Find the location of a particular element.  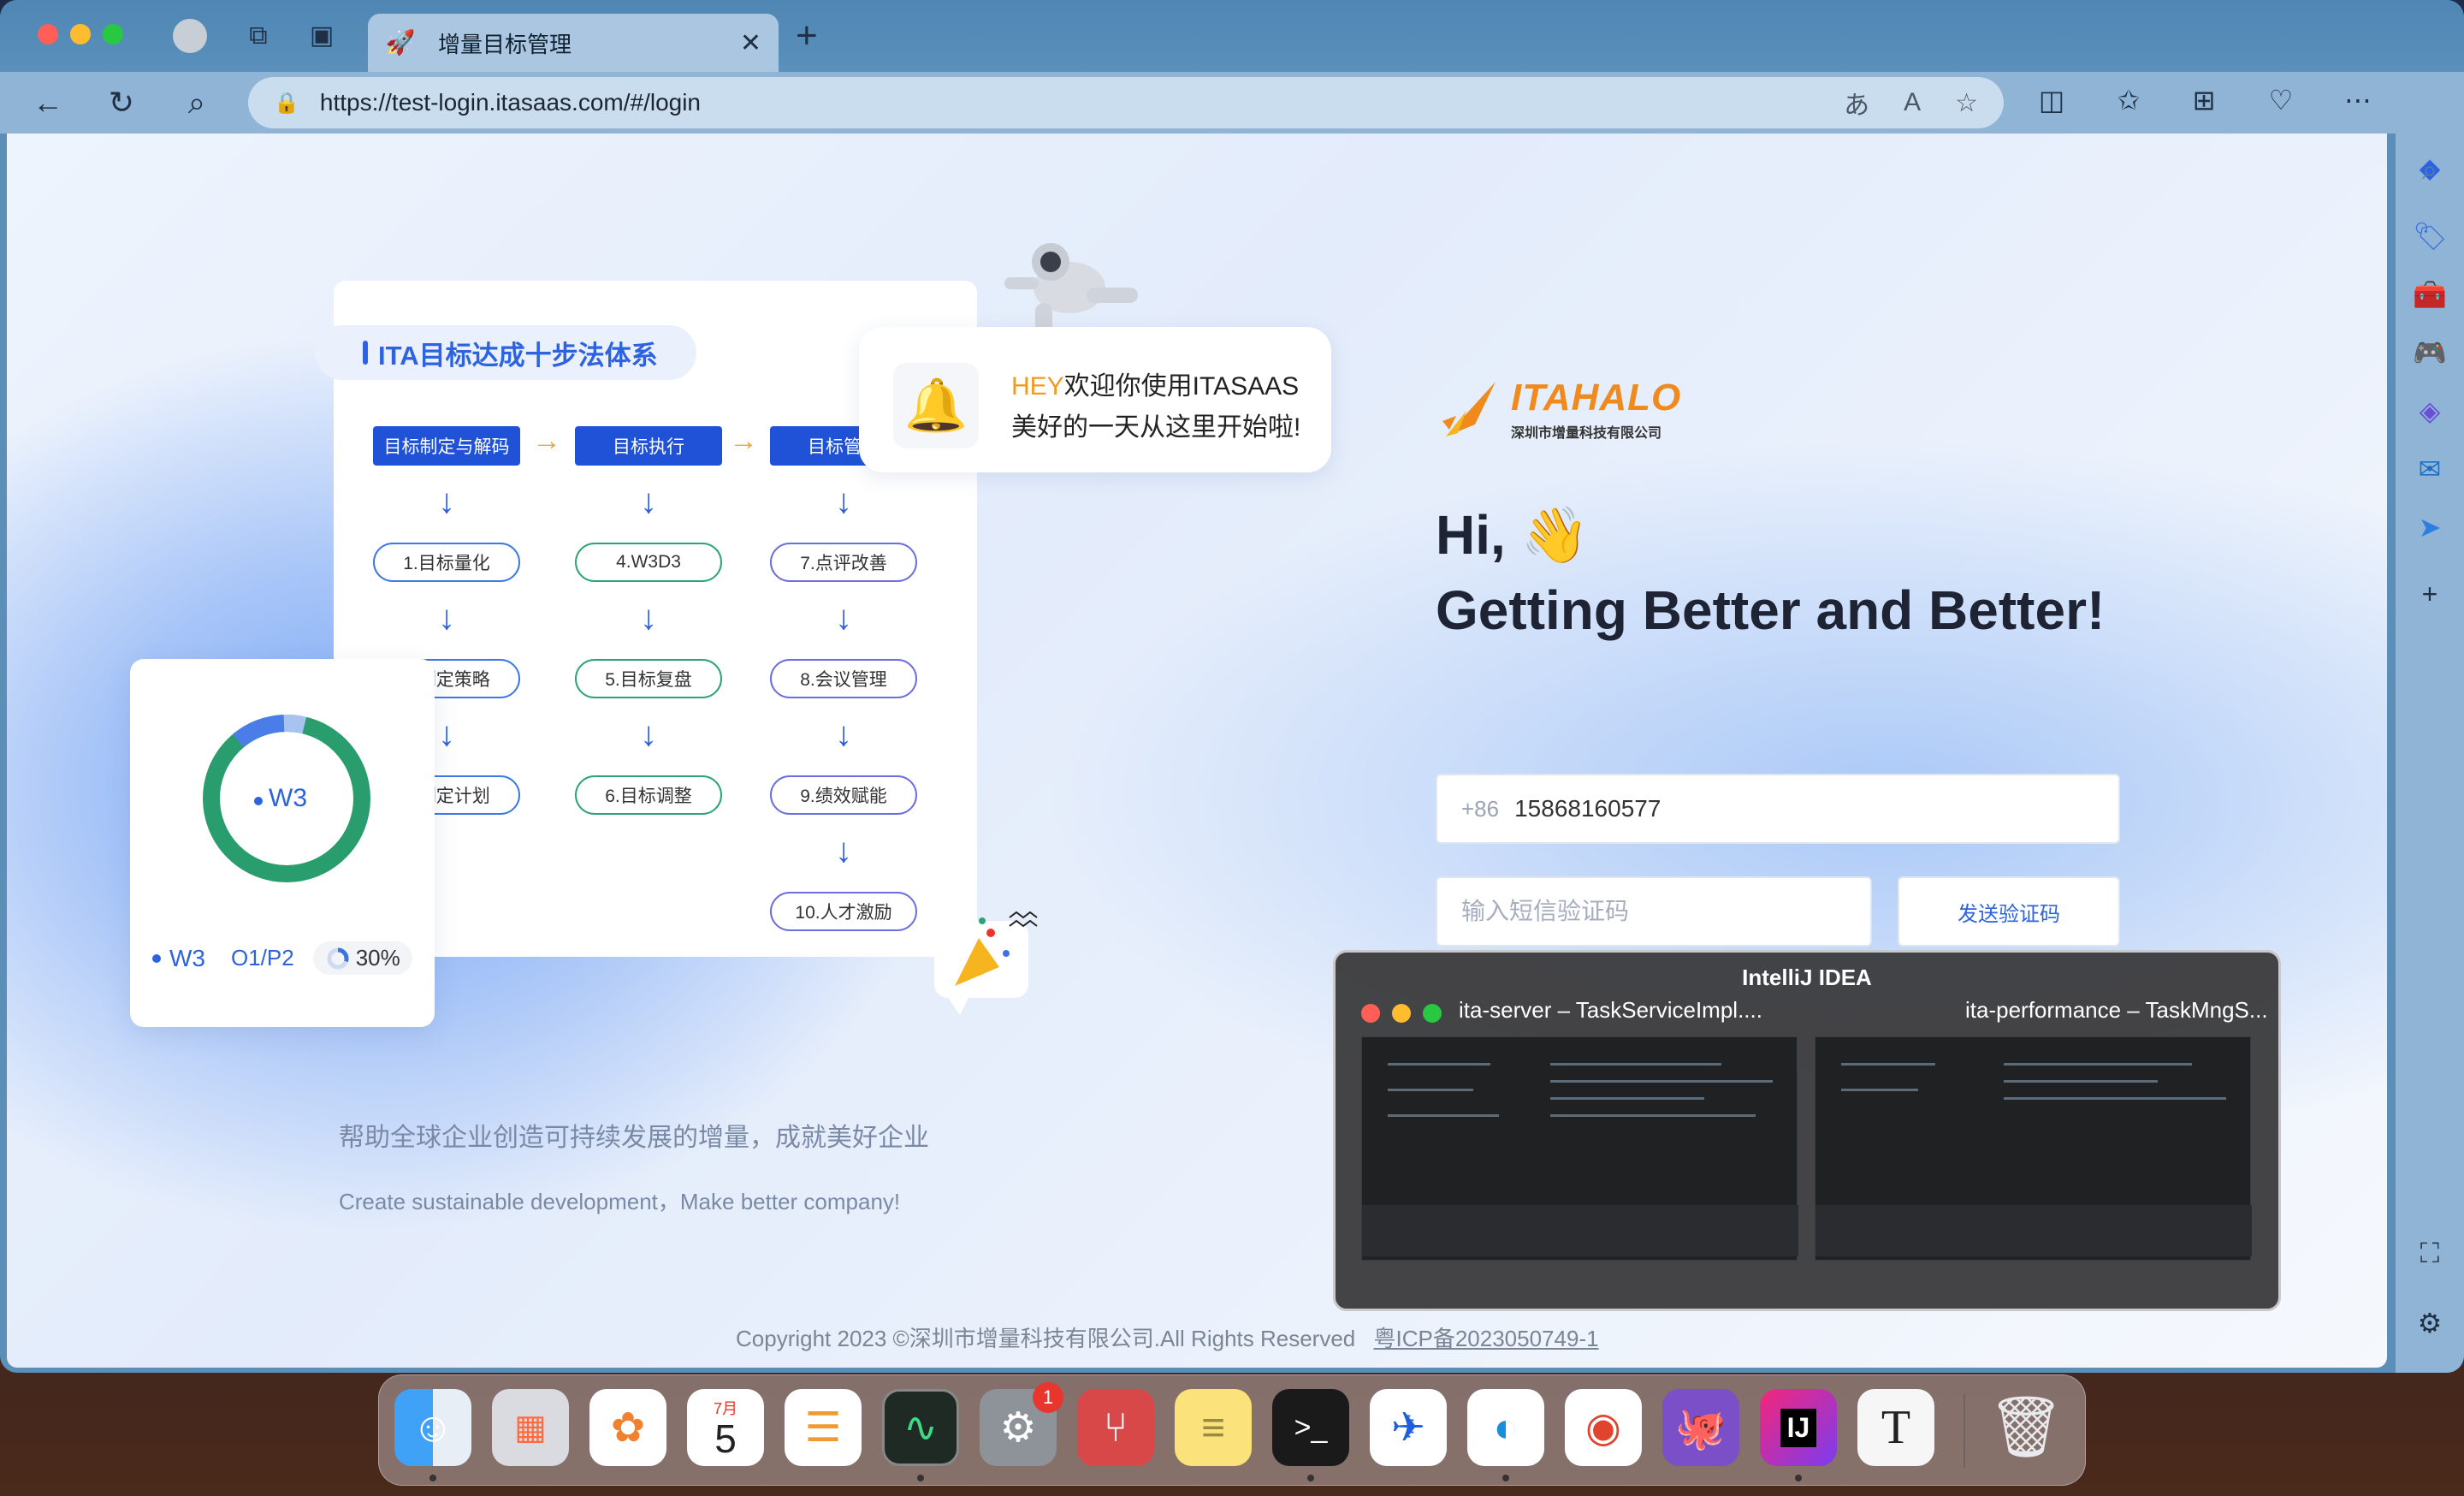

send-icon: ➤ is located at coordinates (2430, 527).